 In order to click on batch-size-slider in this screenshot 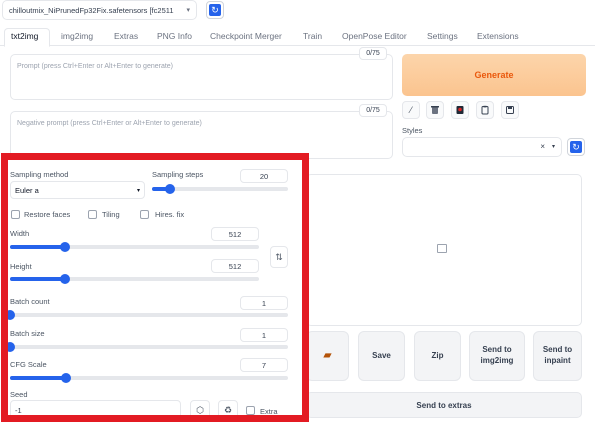, I will do `click(146, 347)`.